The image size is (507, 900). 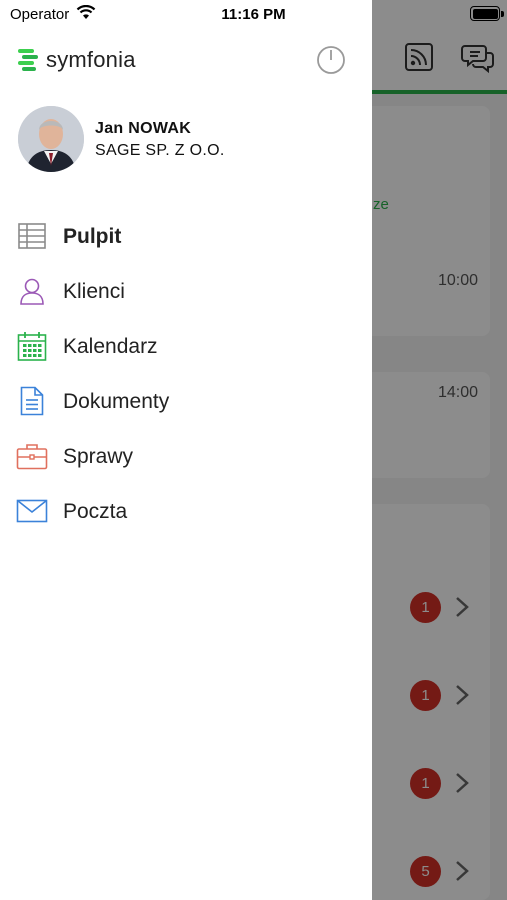 What do you see at coordinates (32, 291) in the screenshot?
I see `person-icon` at bounding box center [32, 291].